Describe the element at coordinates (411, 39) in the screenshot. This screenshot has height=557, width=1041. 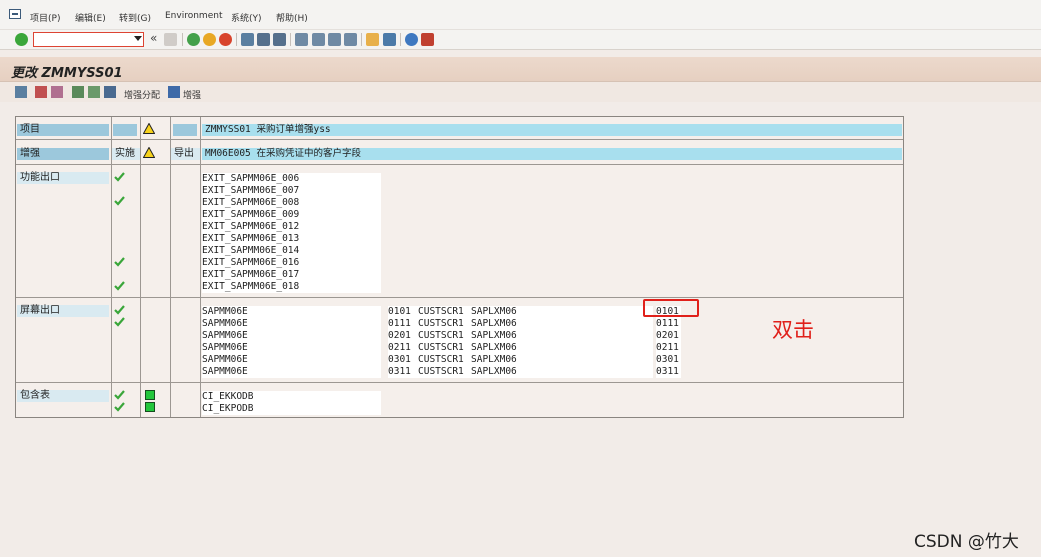
I see `help-icon` at that location.